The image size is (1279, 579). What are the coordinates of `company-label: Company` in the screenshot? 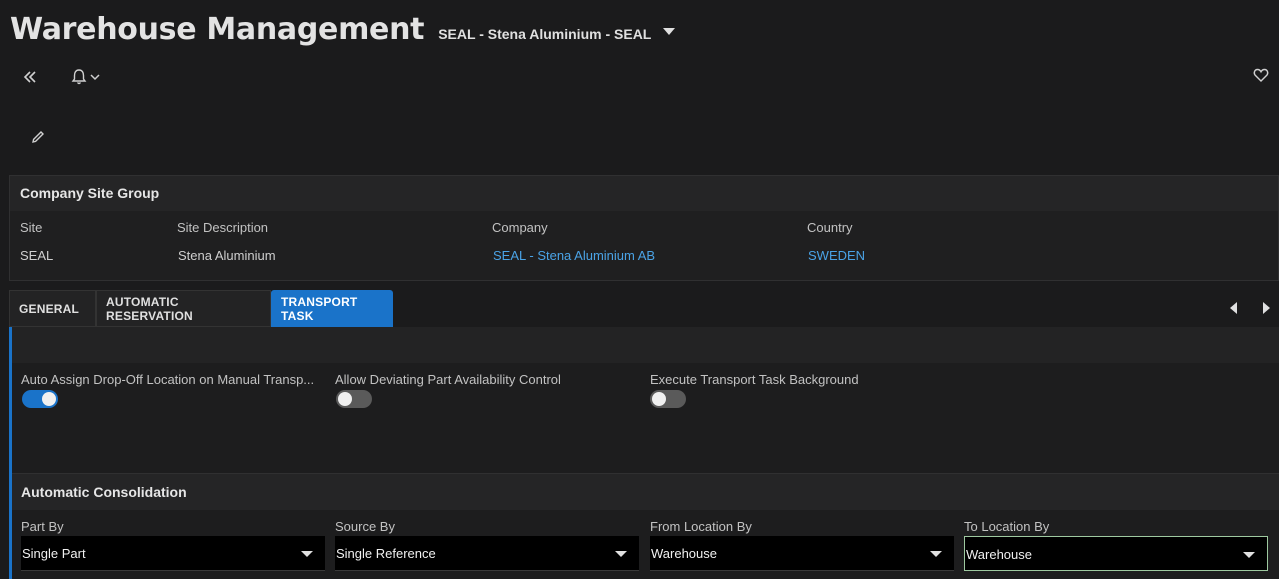 It's located at (520, 227).